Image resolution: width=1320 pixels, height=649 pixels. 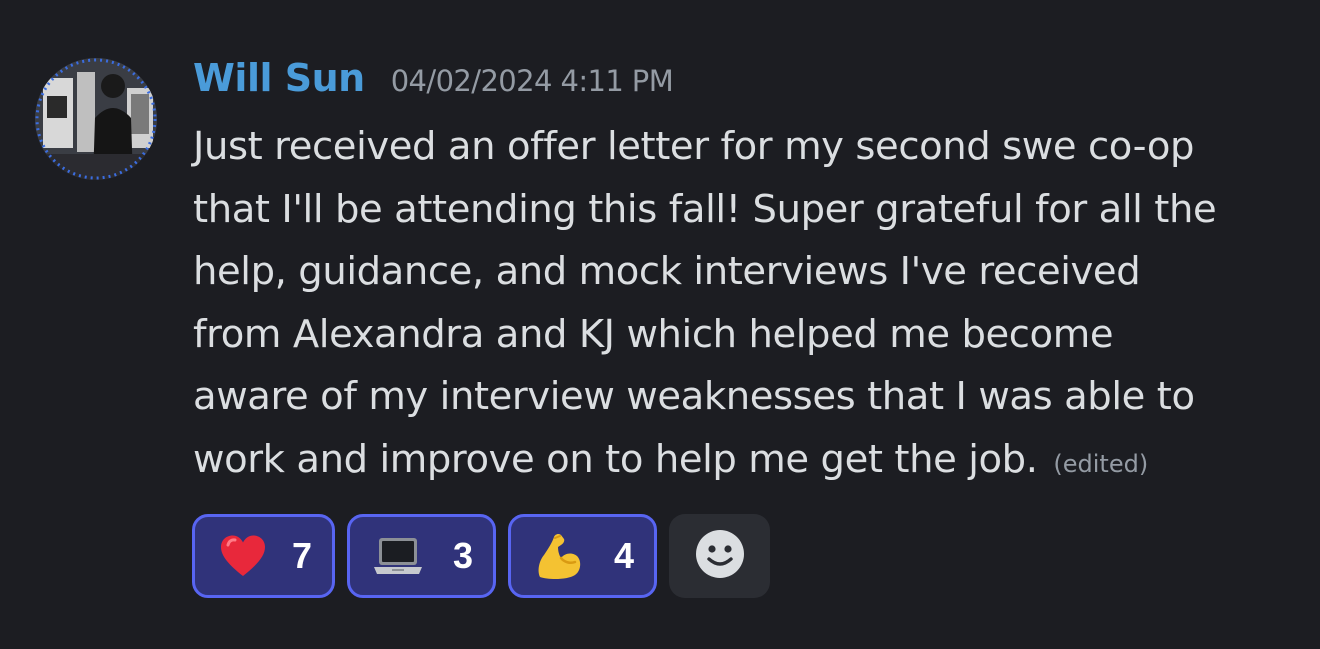 I want to click on add-reaction-button, so click(x=719, y=556).